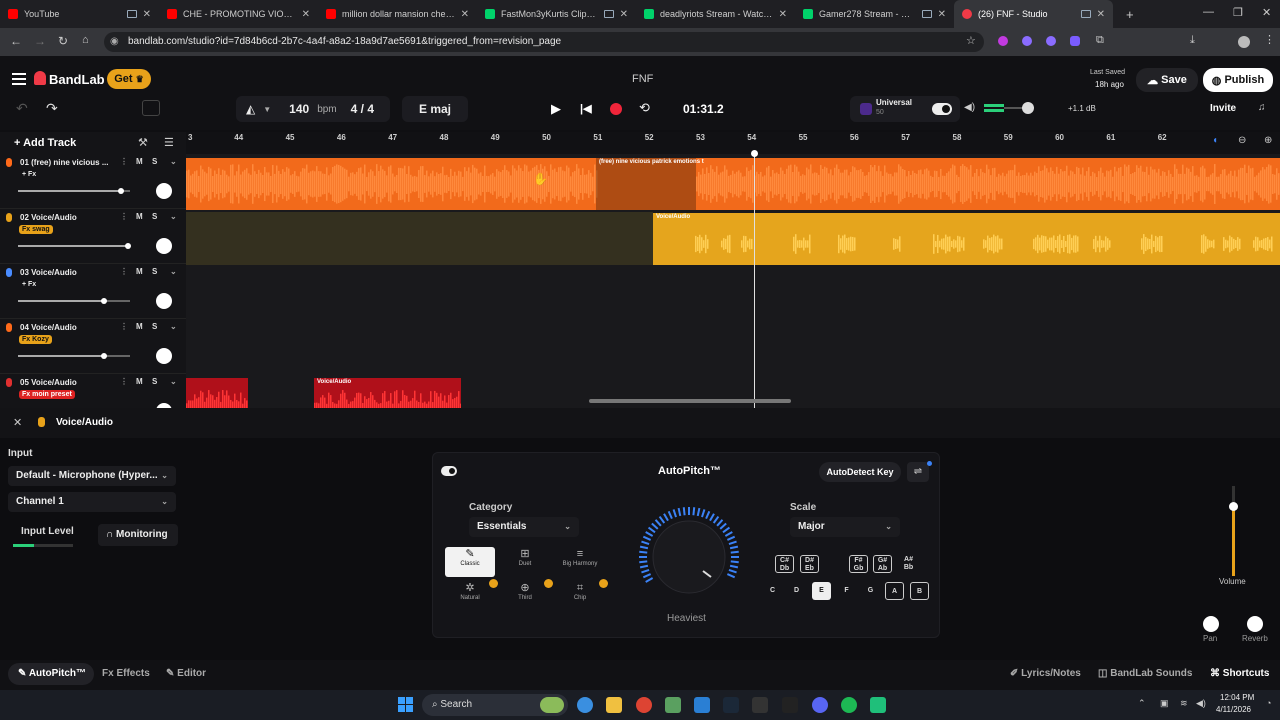 Image resolution: width=1280 pixels, height=720 pixels. What do you see at coordinates (796, 591) in the screenshot?
I see `scale-key-d: D` at bounding box center [796, 591].